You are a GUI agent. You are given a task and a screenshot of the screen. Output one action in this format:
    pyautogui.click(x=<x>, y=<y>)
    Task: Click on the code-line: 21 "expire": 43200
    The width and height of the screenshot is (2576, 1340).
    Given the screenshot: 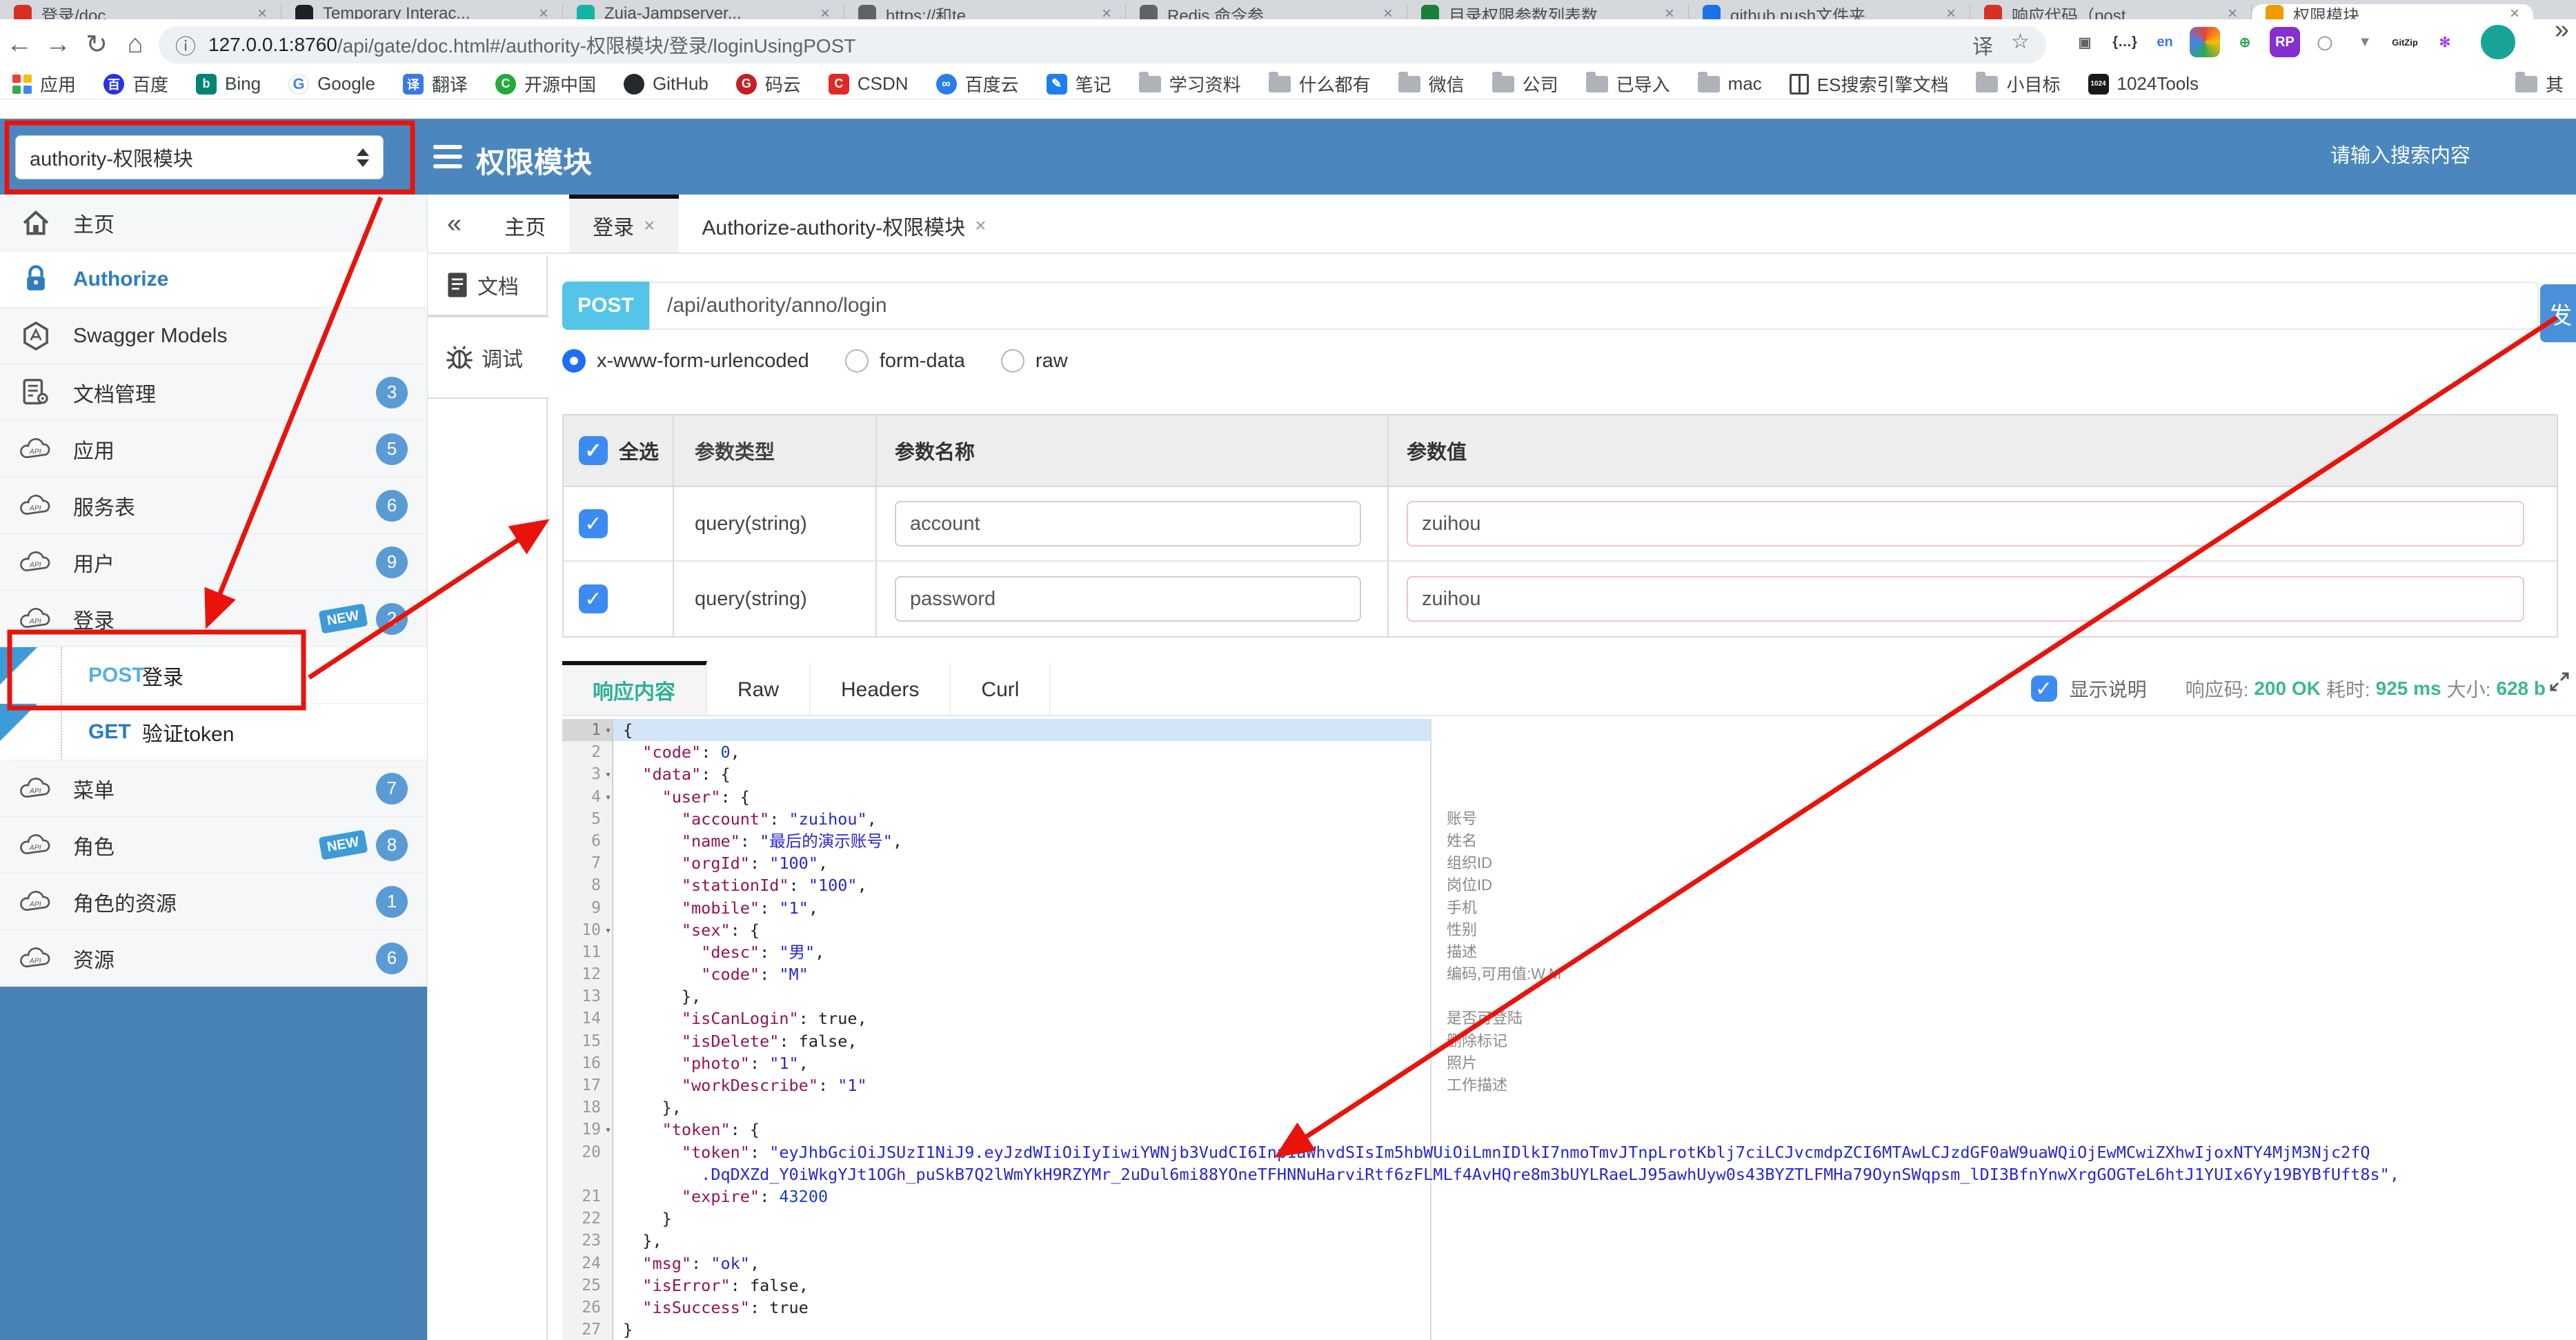 What is the action you would take?
    pyautogui.click(x=1569, y=1196)
    